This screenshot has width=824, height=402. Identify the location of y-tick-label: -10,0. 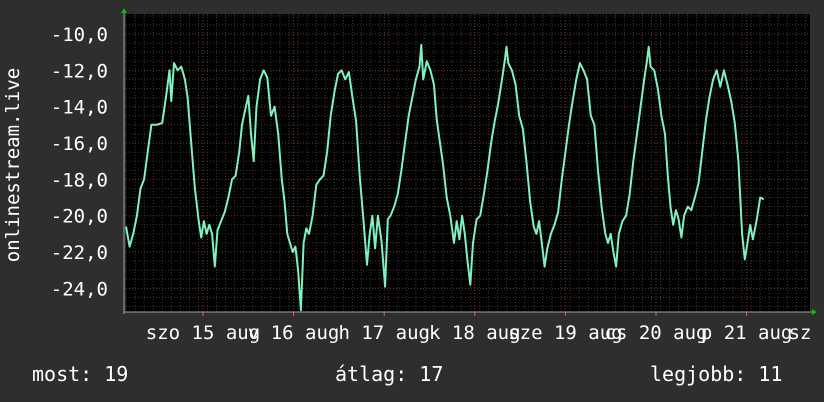
(79, 35).